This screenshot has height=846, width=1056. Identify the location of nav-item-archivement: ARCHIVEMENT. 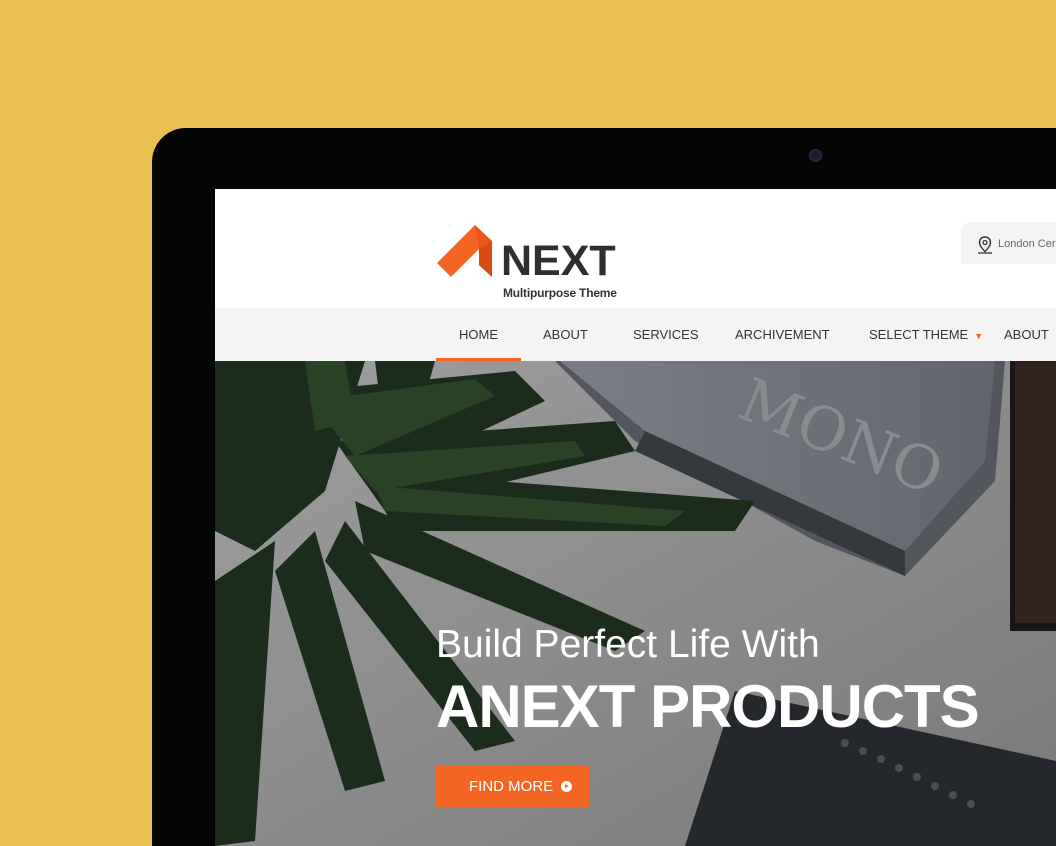
(782, 334).